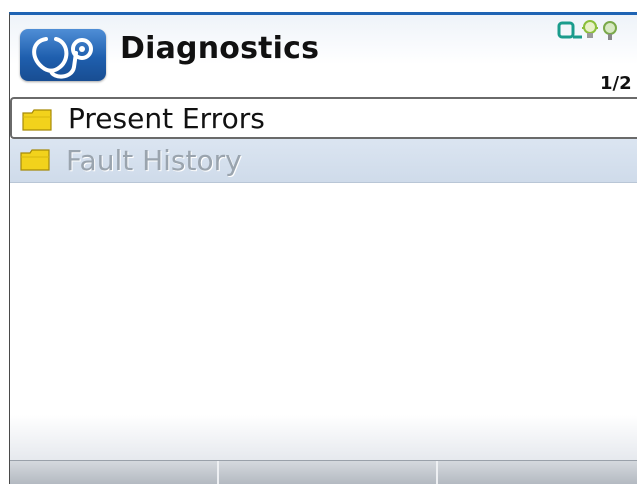  I want to click on menu-item-label: Present Errors, so click(166, 118).